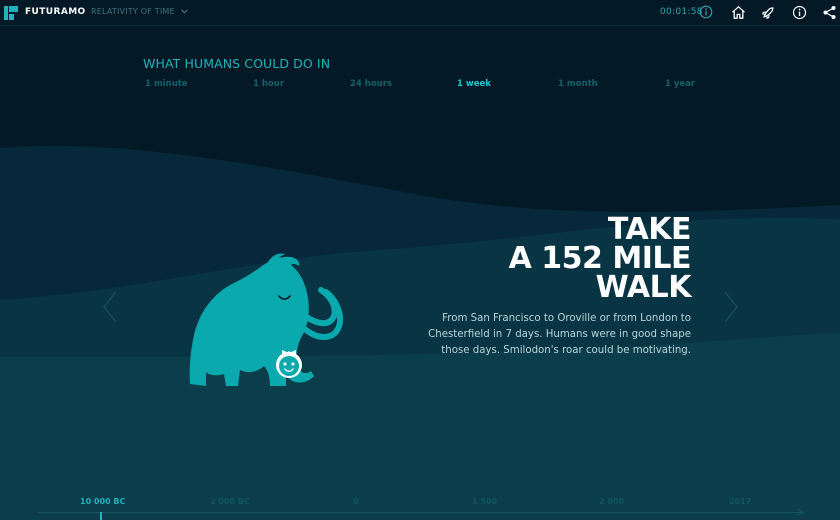 The image size is (840, 520). I want to click on chevron-left-icon, so click(110, 307).